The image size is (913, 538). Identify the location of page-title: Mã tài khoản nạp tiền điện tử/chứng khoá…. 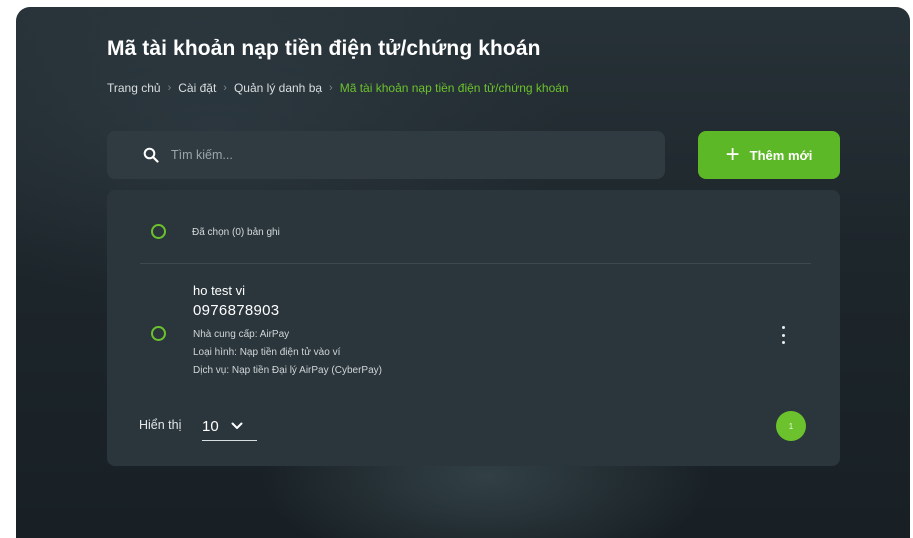
(324, 48).